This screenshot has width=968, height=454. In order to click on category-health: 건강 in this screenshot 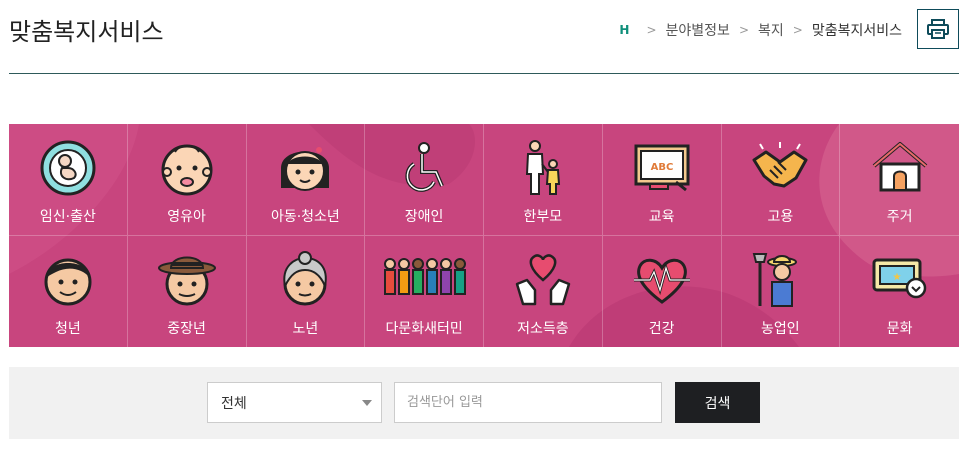, I will do `click(662, 291)`.